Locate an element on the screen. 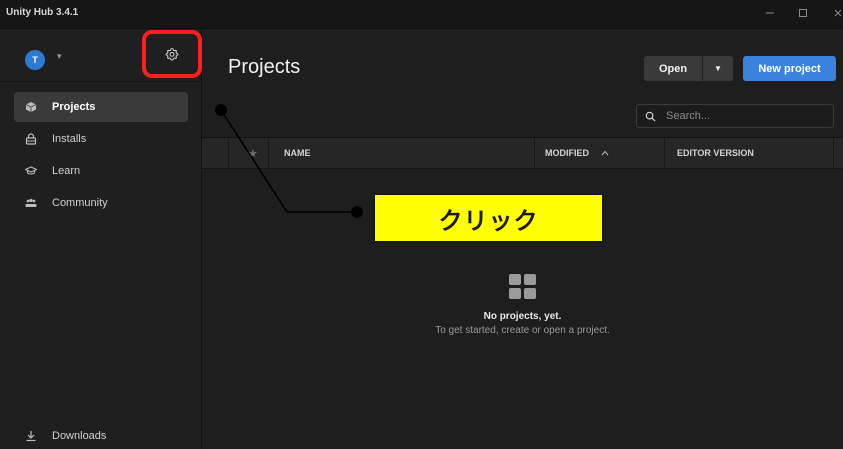 The width and height of the screenshot is (843, 449). callout-dot-start is located at coordinates (221, 110).